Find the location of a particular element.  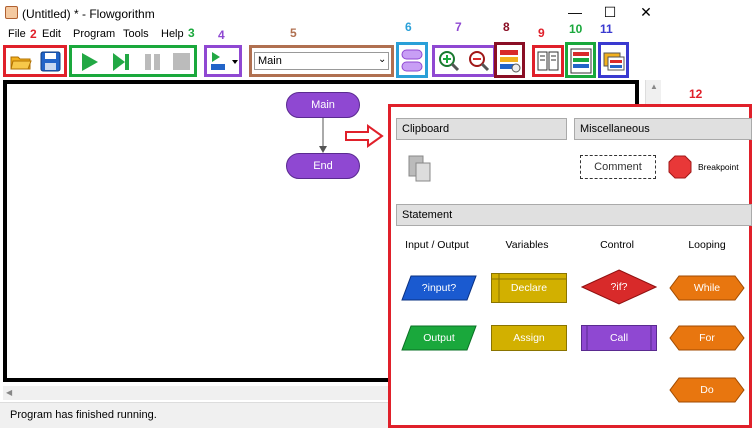

for-shape: For is located at coordinates (707, 338).